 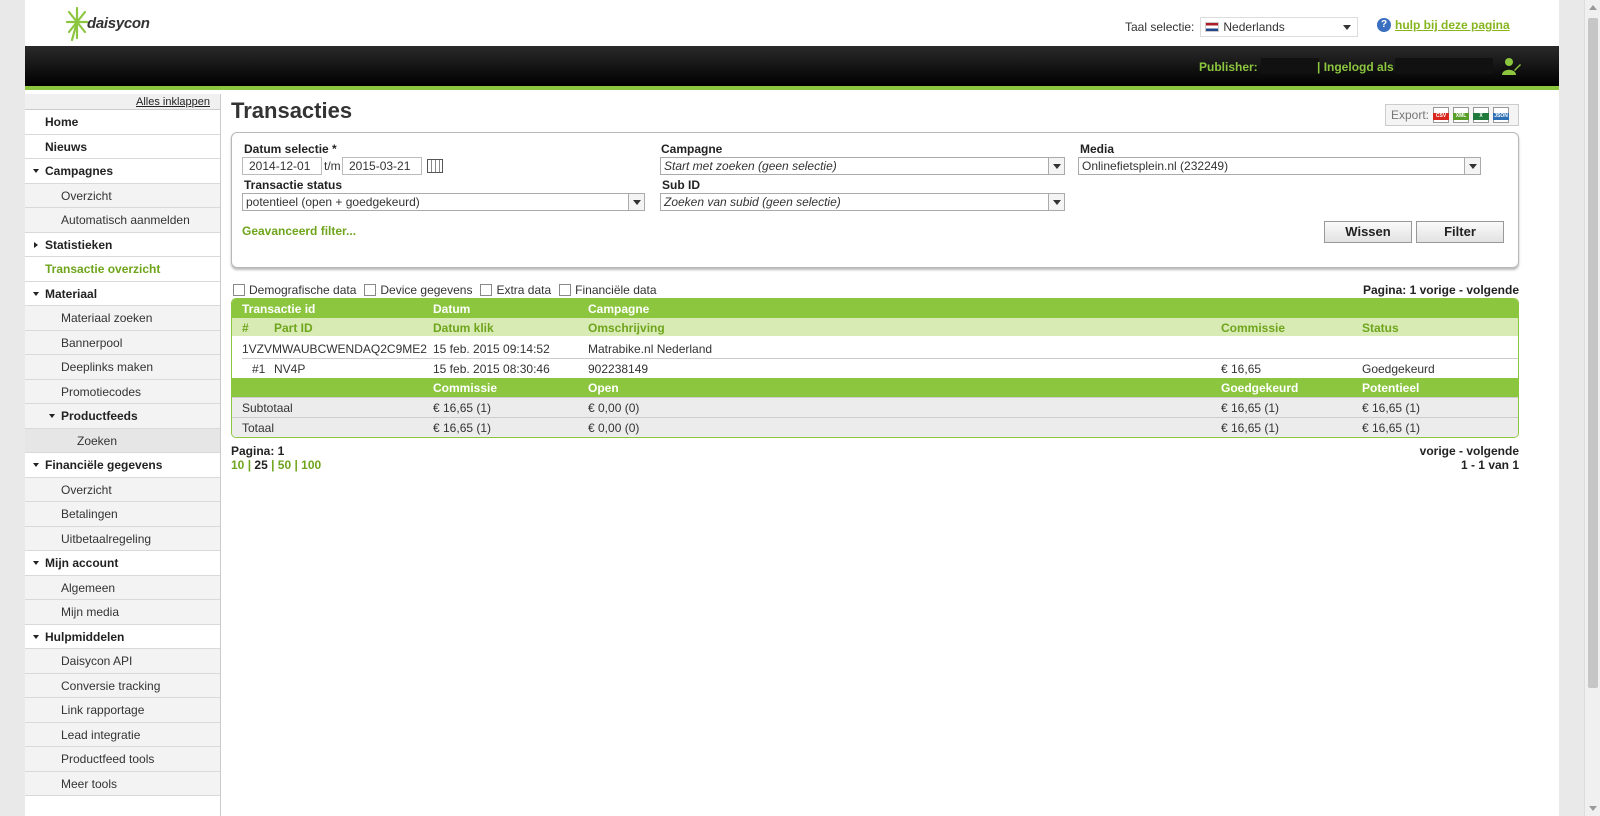 I want to click on collapse-all-link: Alles inklappen, so click(x=173, y=102).